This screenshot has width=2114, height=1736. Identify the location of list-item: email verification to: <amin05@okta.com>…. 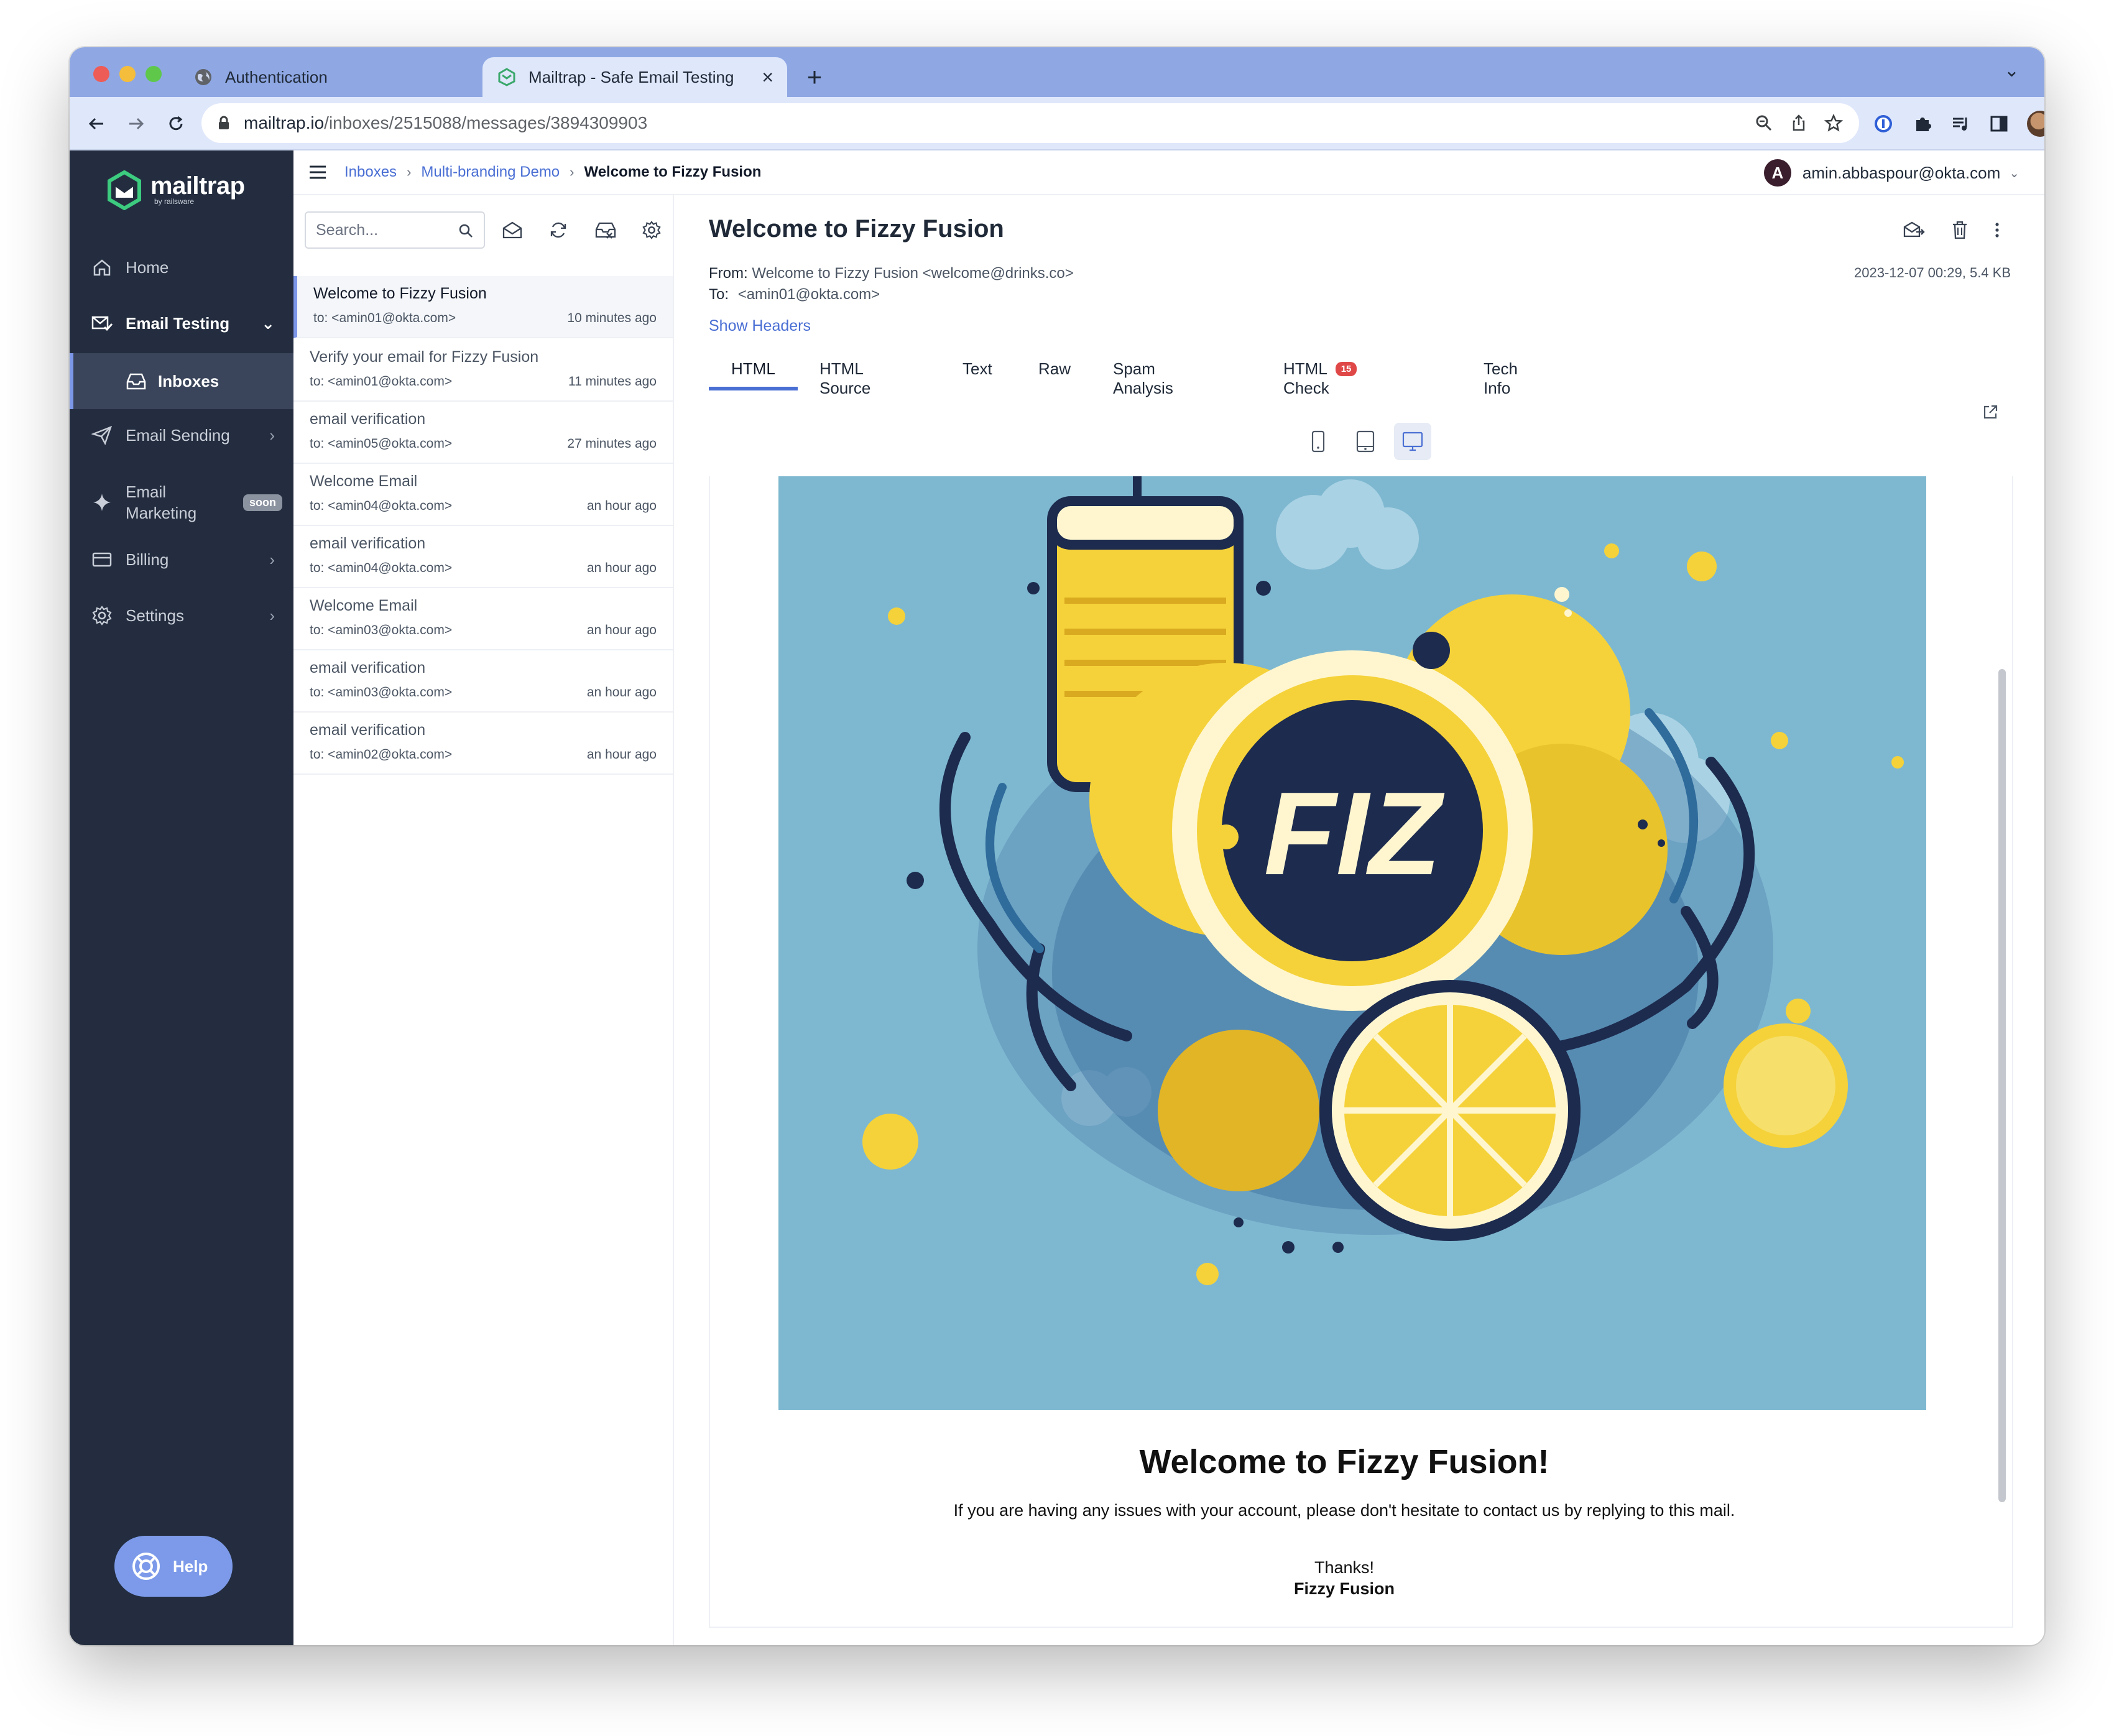
(483, 433).